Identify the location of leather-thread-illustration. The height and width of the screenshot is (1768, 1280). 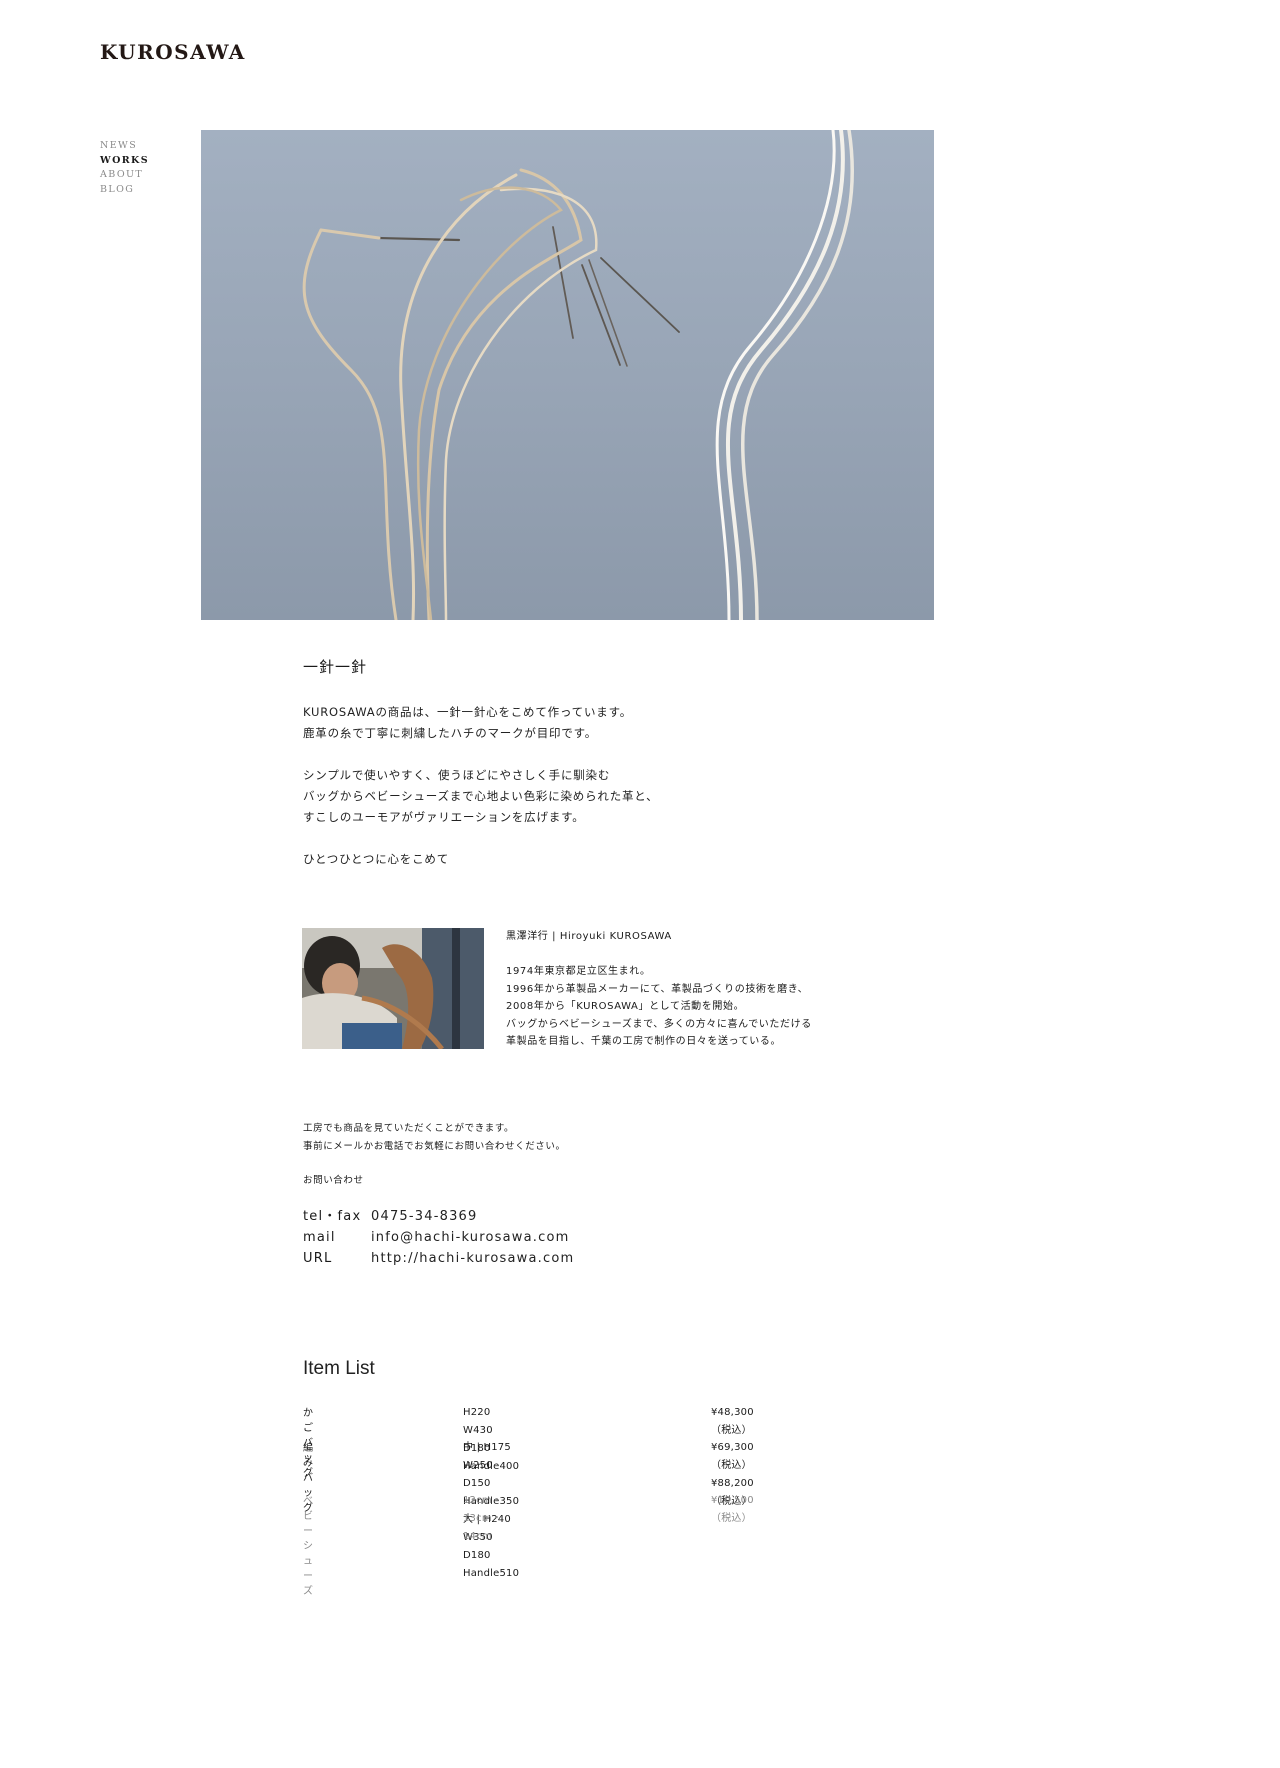
(578, 375).